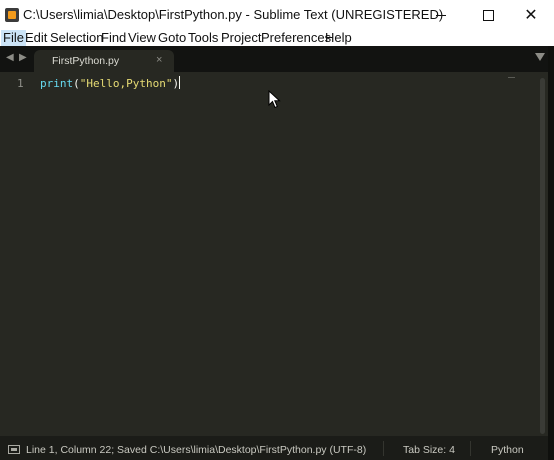 The height and width of the screenshot is (460, 554). Describe the element at coordinates (14, 449) in the screenshot. I see `panel-toggle-icon` at that location.